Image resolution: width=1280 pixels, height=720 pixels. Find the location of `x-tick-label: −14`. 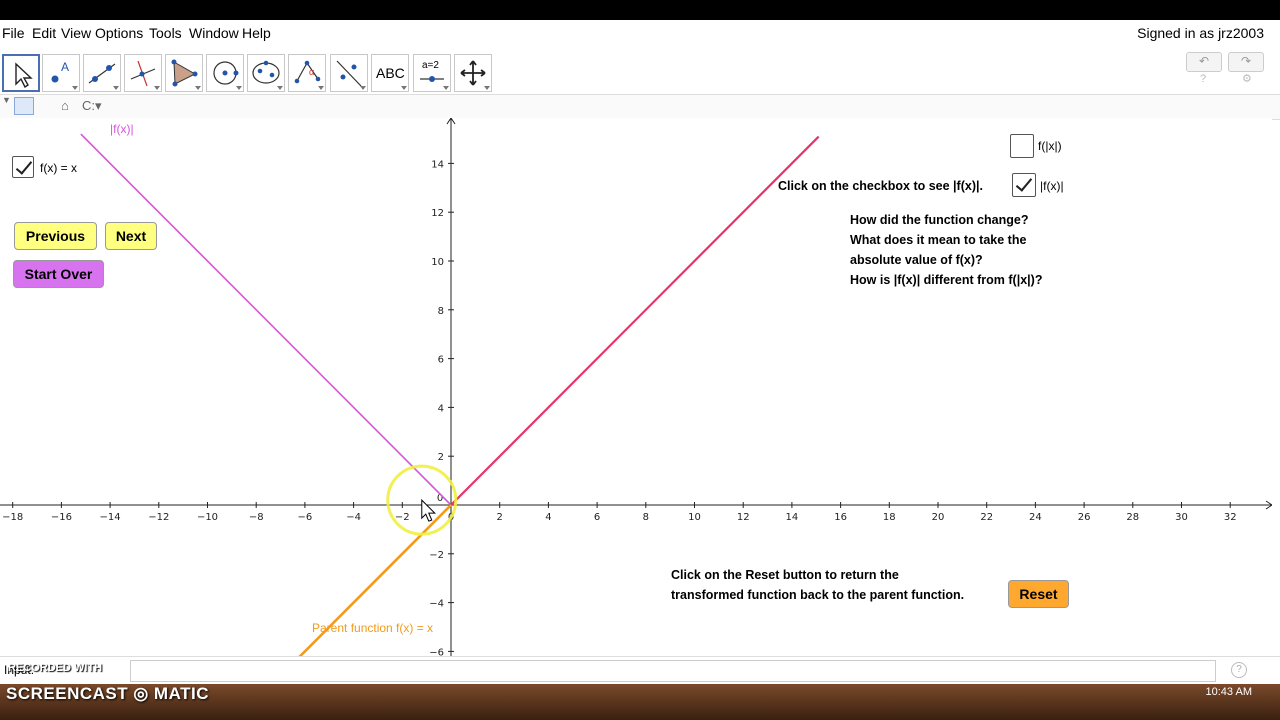

x-tick-label: −14 is located at coordinates (110, 517).